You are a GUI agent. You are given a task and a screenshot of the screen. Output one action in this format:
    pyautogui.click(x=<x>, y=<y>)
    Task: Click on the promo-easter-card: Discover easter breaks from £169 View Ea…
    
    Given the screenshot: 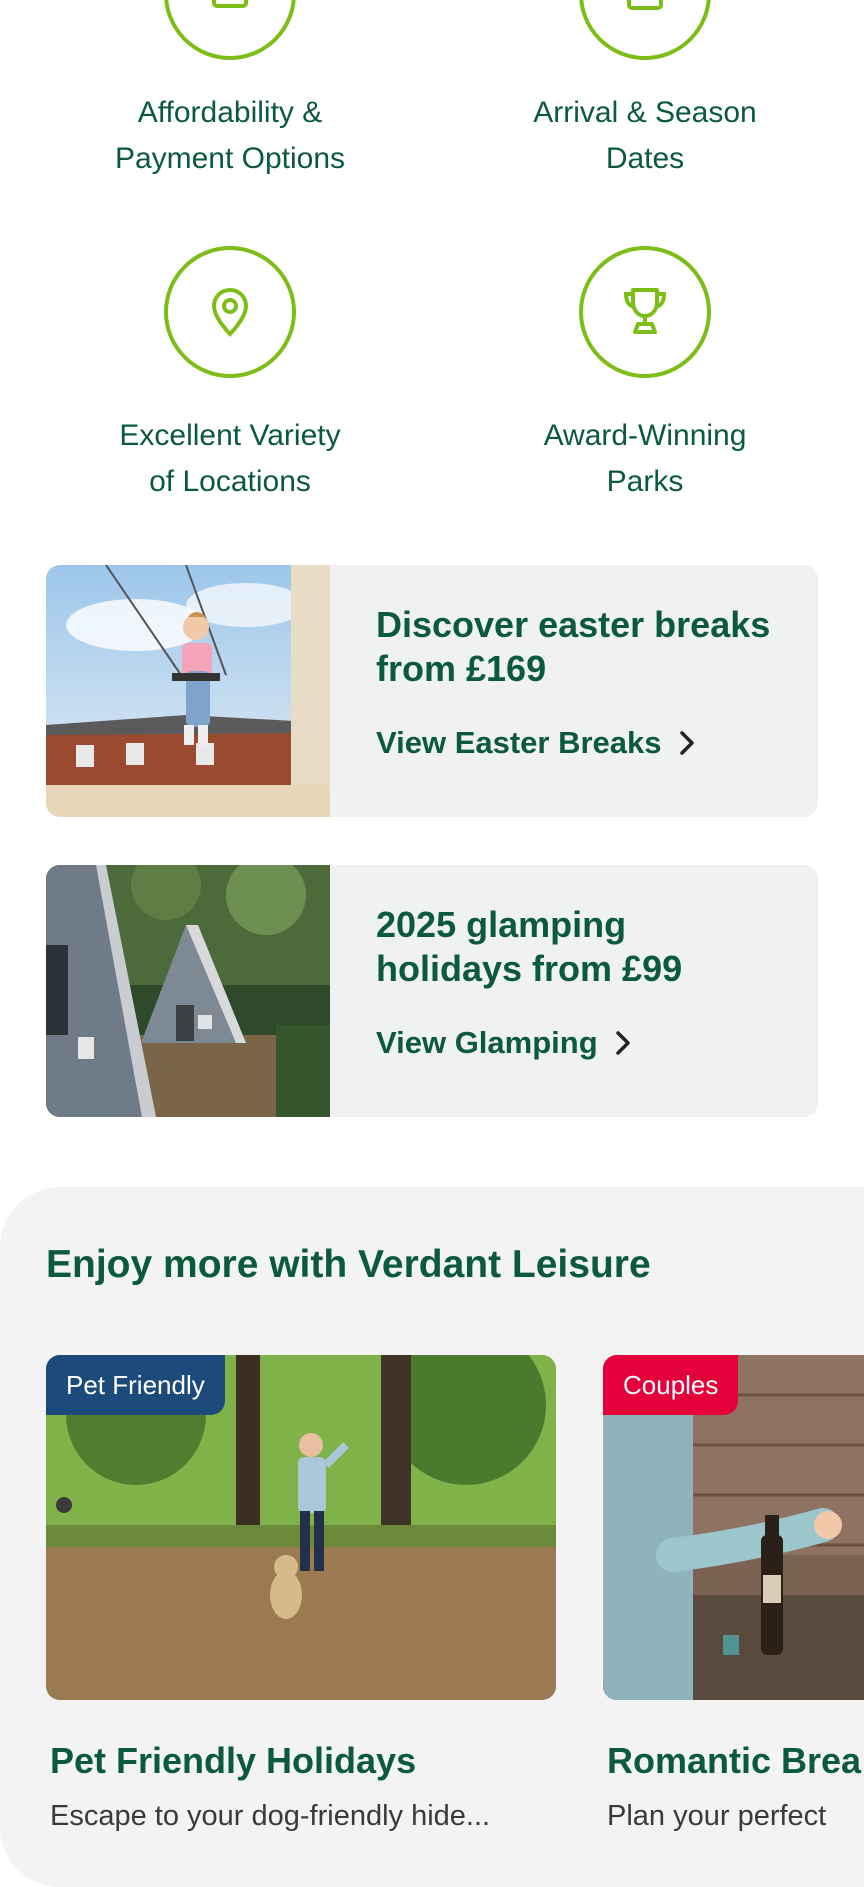 What is the action you would take?
    pyautogui.click(x=432, y=691)
    